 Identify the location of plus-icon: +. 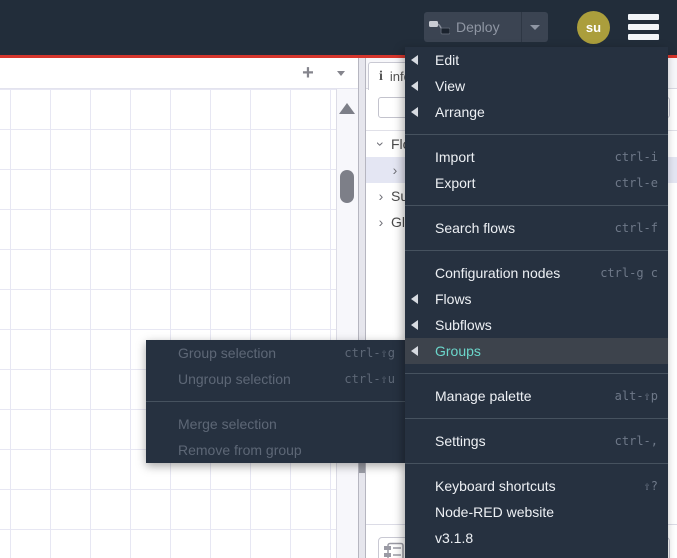
(308, 73).